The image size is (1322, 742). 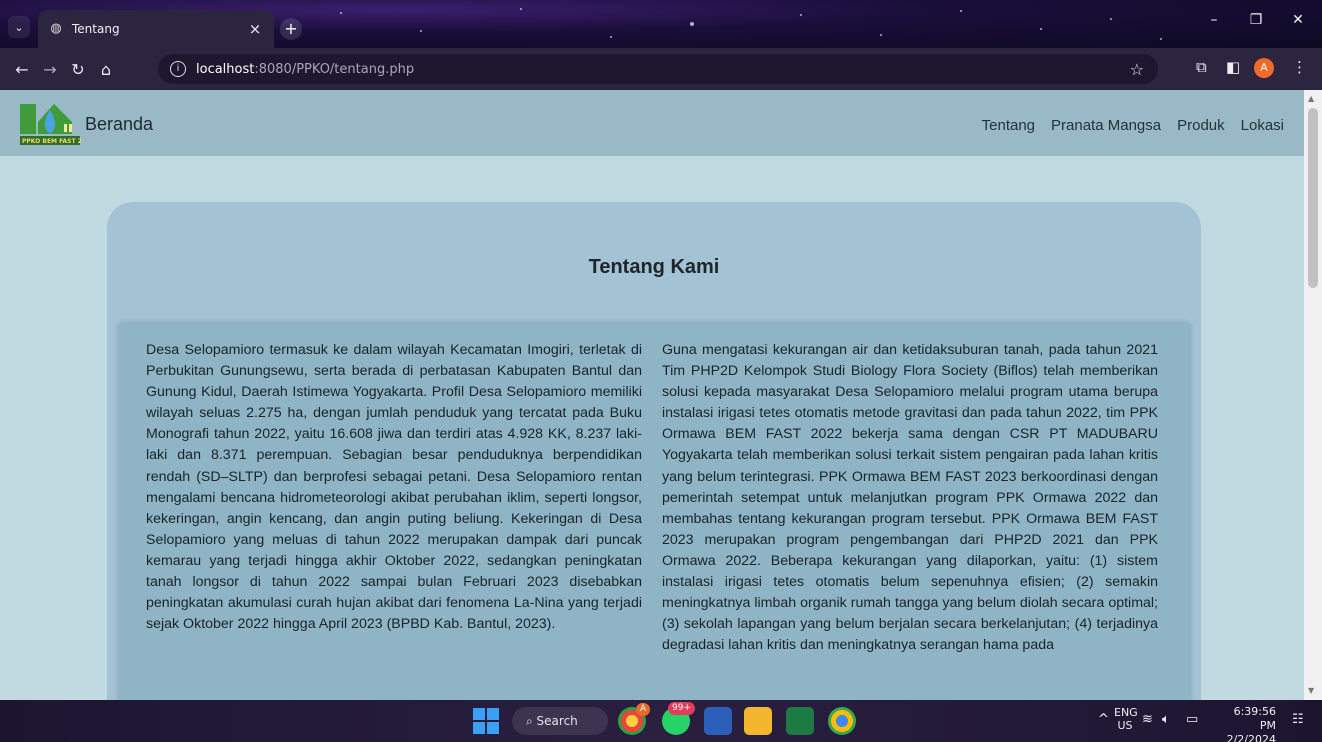 I want to click on close-icon: ×, so click(x=255, y=29).